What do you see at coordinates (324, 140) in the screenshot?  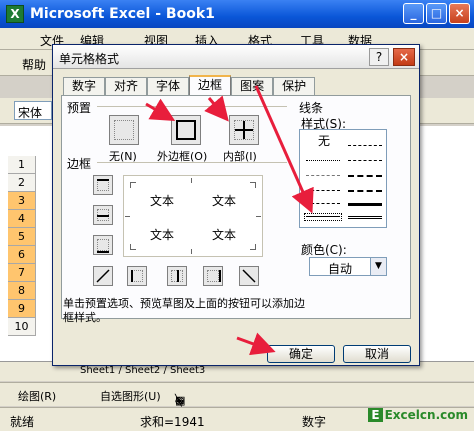 I see `line-style-none: 无` at bounding box center [324, 140].